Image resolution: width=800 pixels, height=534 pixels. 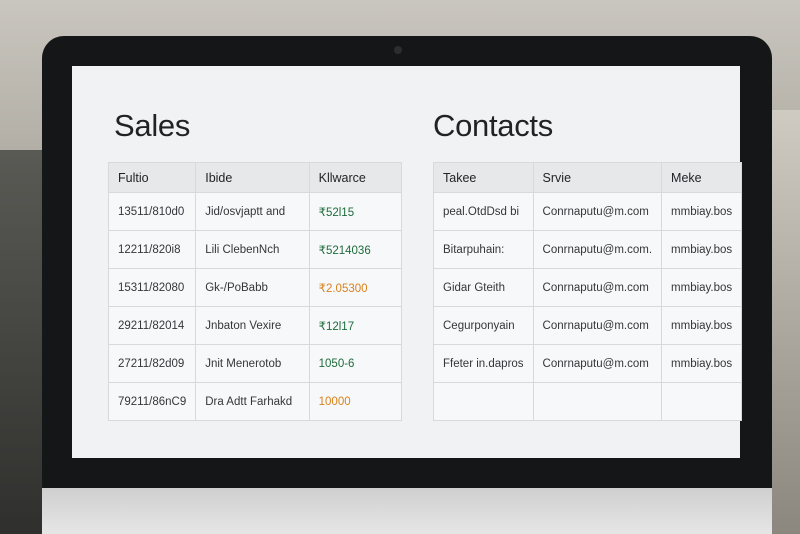 I want to click on contact-name, so click(x=483, y=401).